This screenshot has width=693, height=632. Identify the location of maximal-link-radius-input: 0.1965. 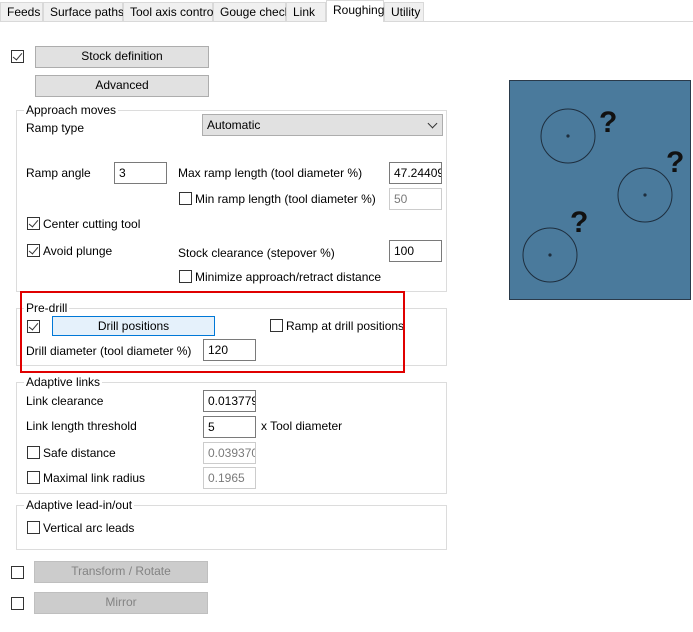
(229, 478).